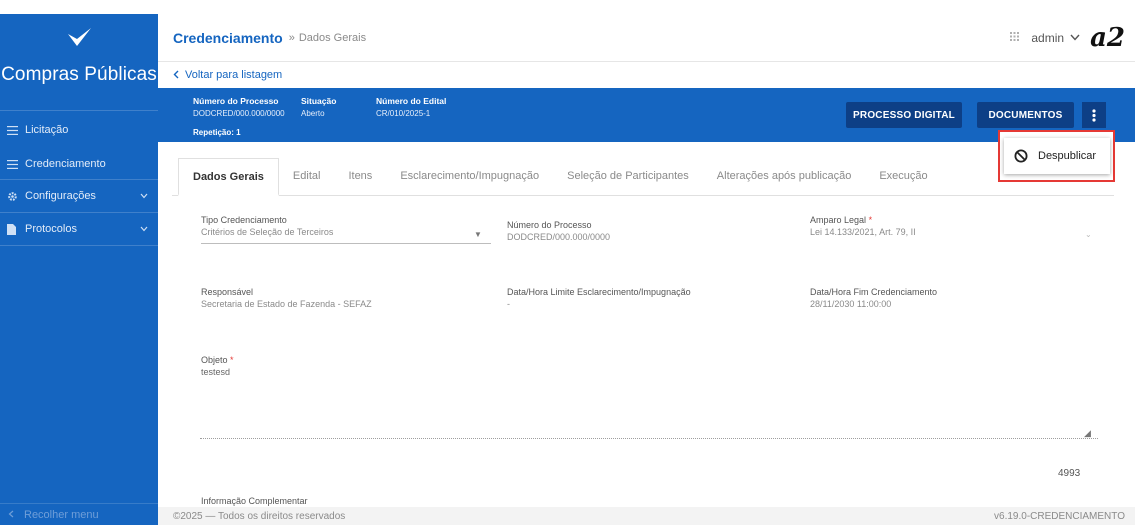  What do you see at coordinates (403, 113) in the screenshot?
I see `edital-number-value: CR/010/2025-1` at bounding box center [403, 113].